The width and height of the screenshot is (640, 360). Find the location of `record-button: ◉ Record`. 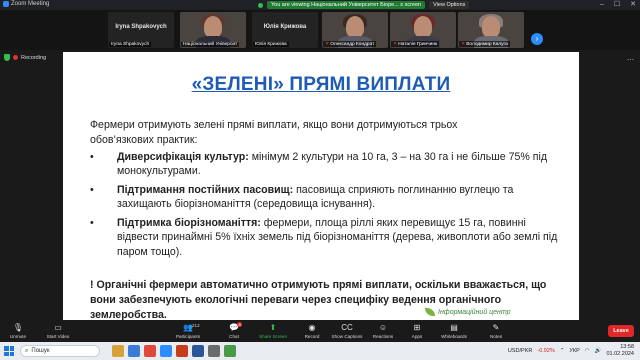

record-button: ◉ Record is located at coordinates (312, 331).